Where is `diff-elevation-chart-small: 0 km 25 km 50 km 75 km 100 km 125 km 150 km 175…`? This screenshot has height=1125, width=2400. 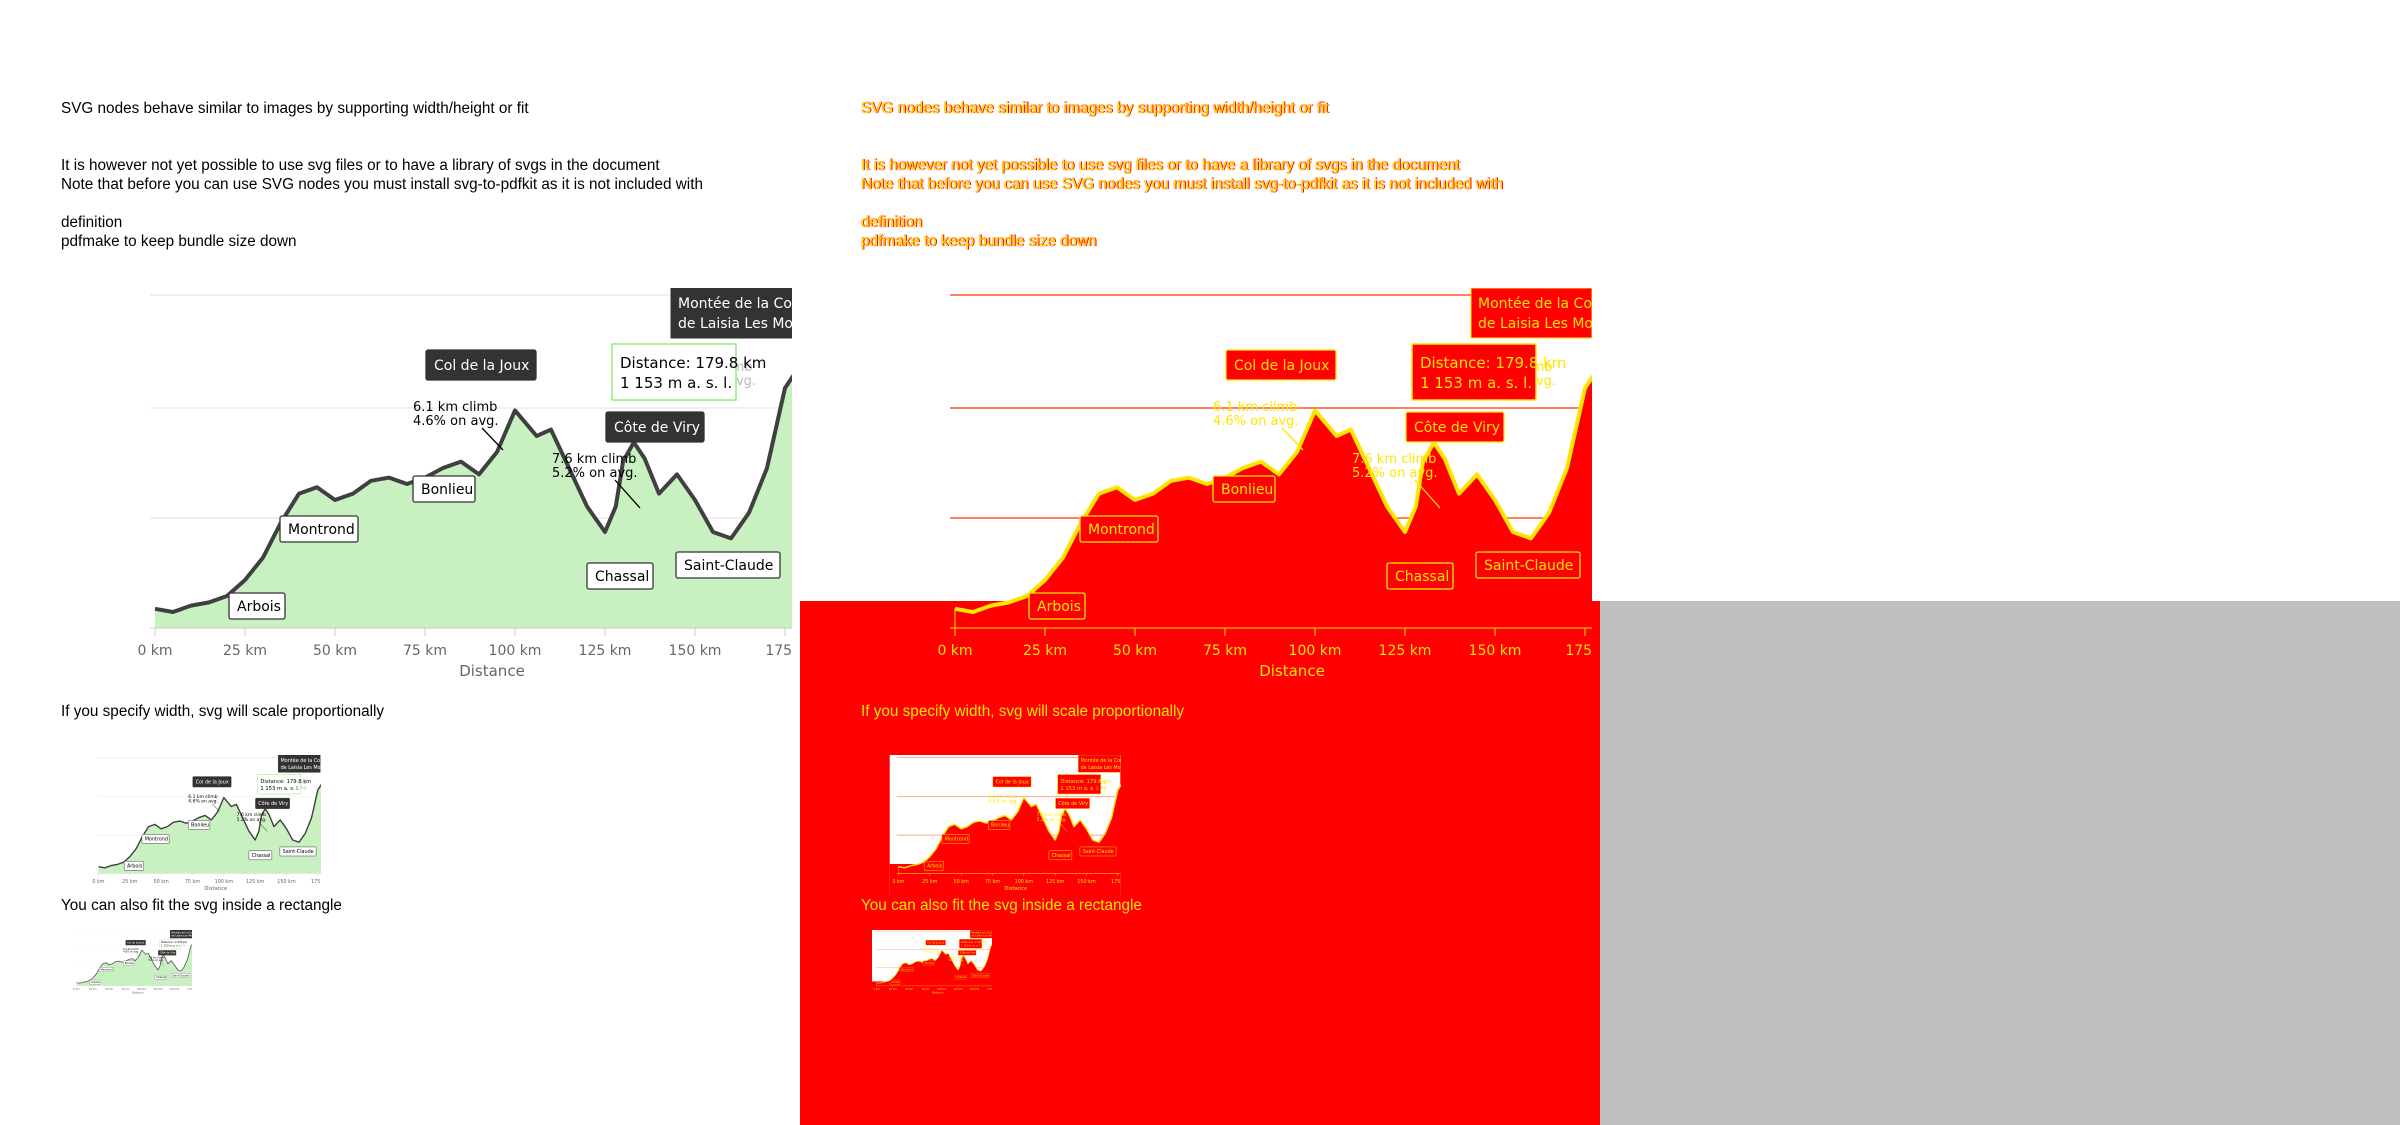 diff-elevation-chart-small: 0 km 25 km 50 km 75 km 100 km 125 km 150 km 175… is located at coordinates (1005, 825).